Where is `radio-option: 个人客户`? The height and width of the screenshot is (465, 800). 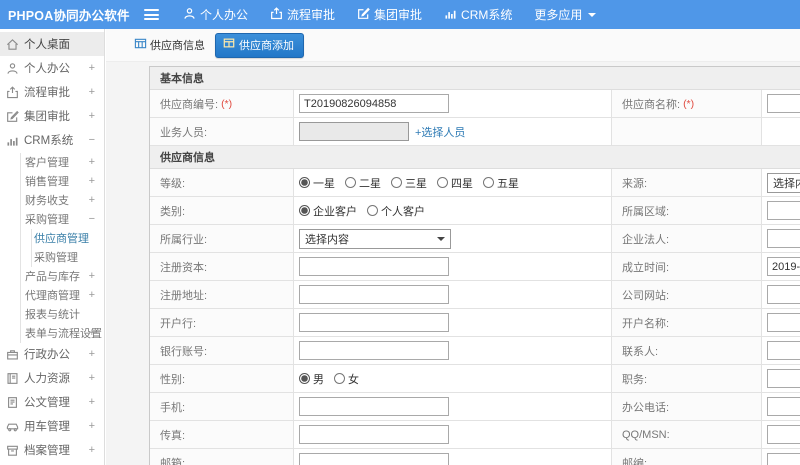
radio-option: 个人客户 is located at coordinates (396, 211).